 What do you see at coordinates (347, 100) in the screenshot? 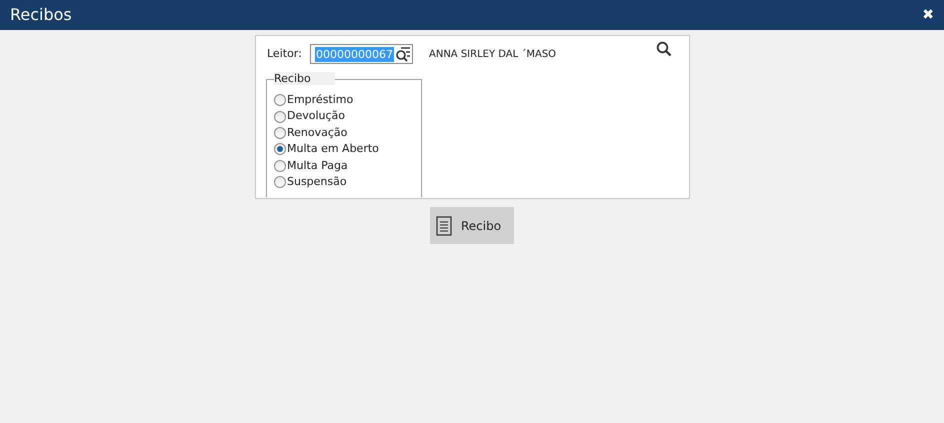
I see `radio-option: Empréstimo` at bounding box center [347, 100].